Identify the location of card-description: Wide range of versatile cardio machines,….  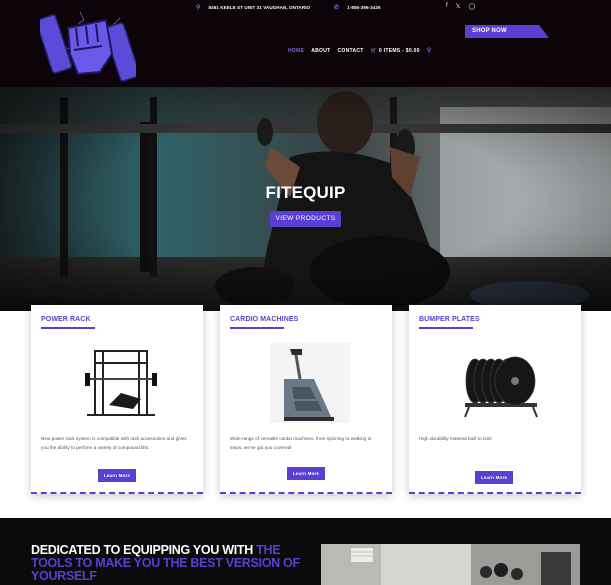
(301, 443).